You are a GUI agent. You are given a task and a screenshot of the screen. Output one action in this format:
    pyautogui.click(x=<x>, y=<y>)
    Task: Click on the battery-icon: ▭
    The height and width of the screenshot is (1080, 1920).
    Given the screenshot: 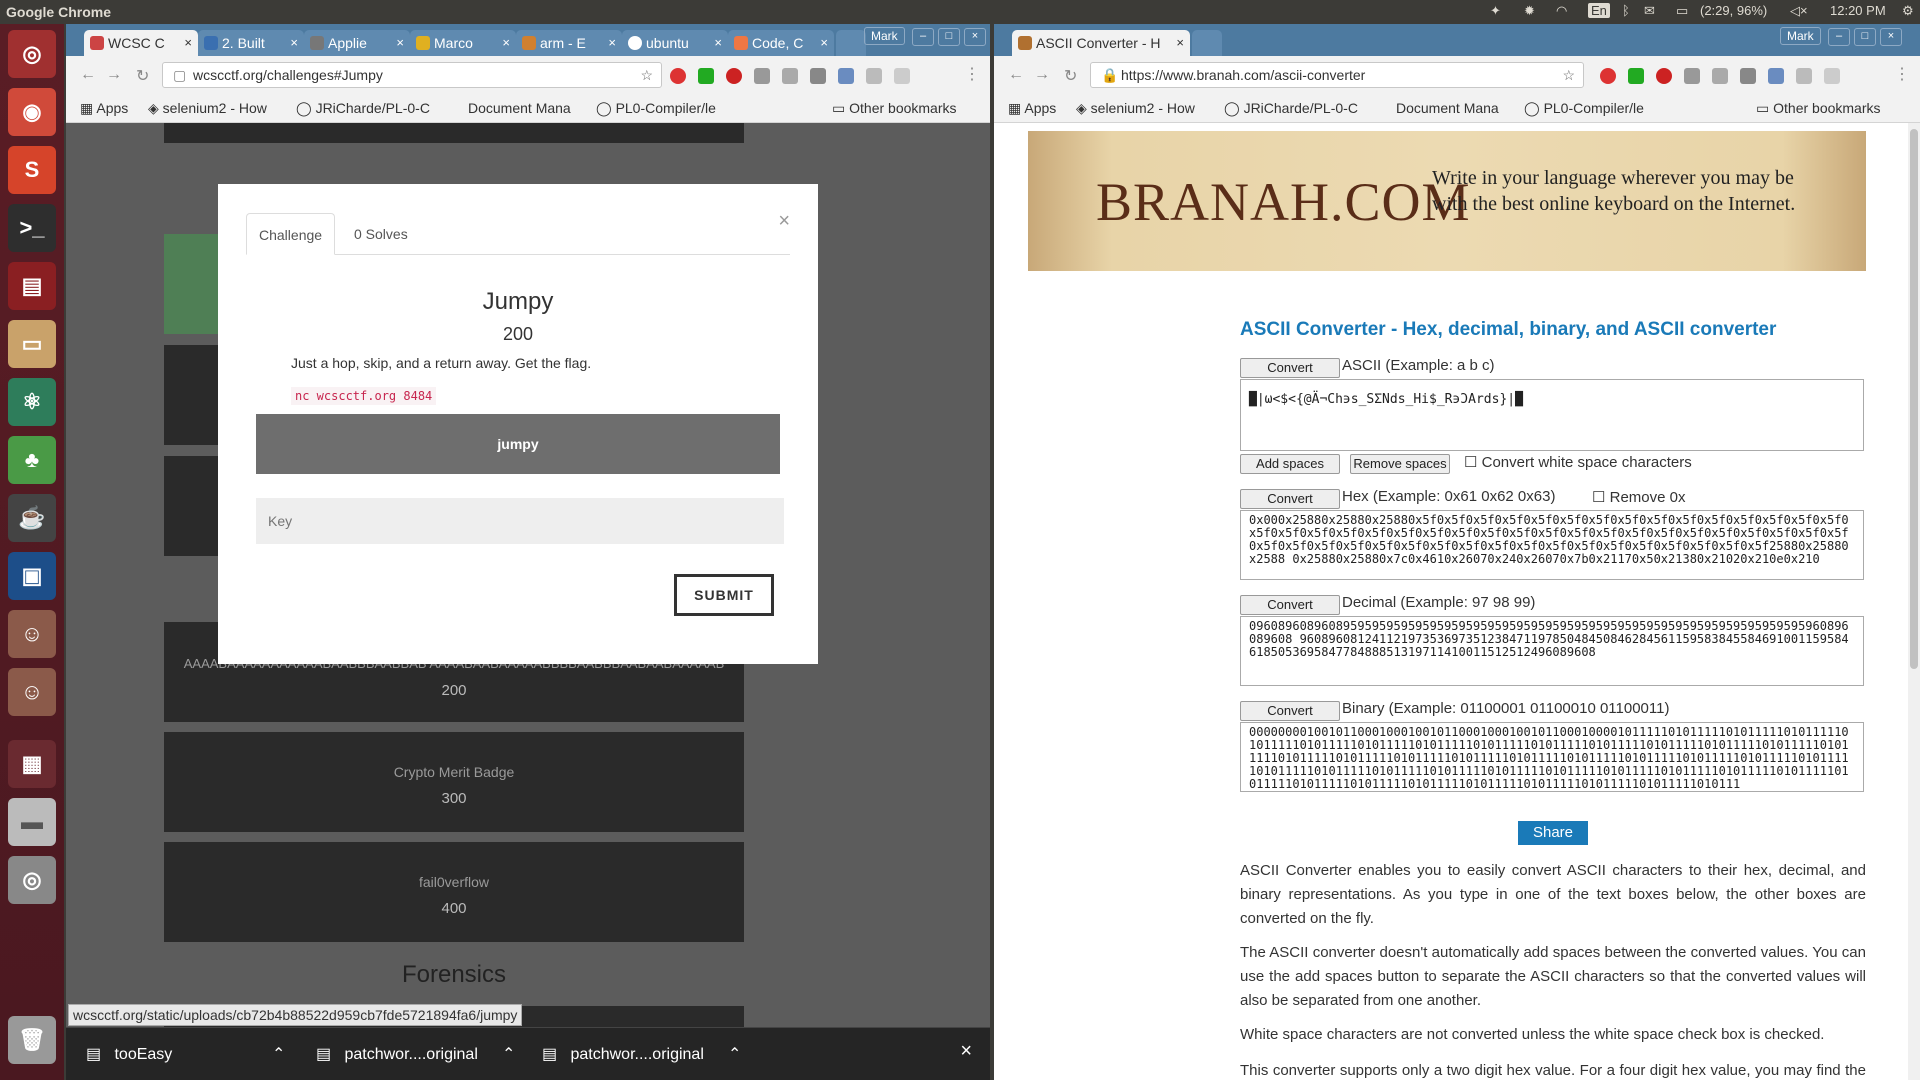 What is the action you would take?
    pyautogui.click(x=1682, y=11)
    